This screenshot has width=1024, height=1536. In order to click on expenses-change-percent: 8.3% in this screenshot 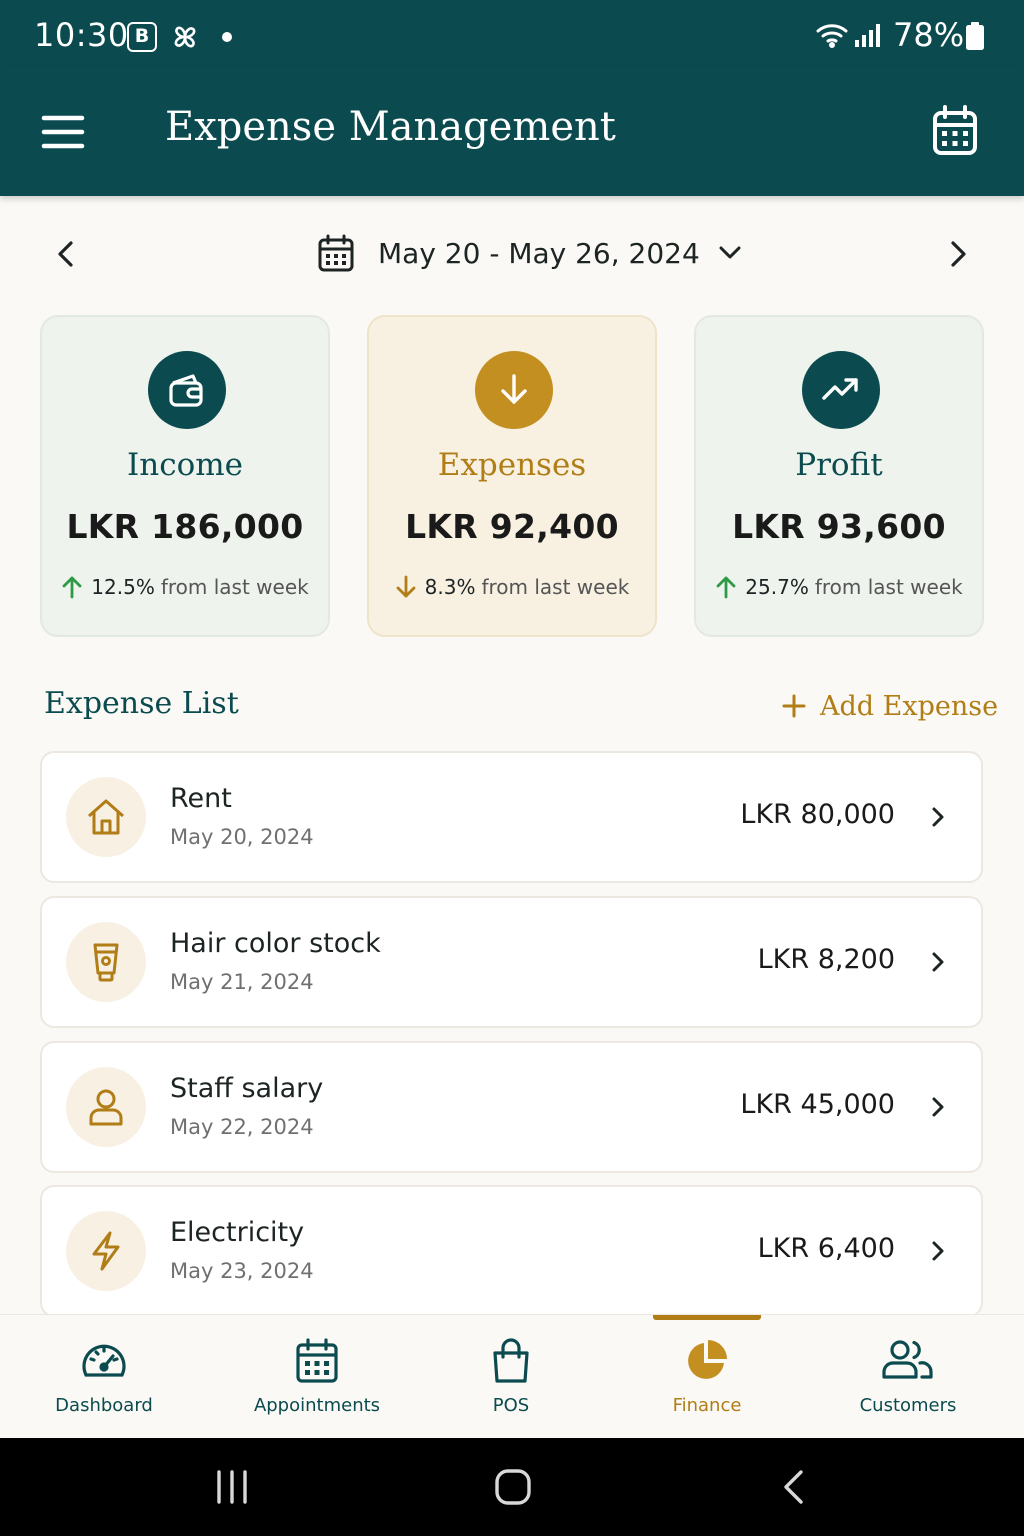, I will do `click(450, 587)`.